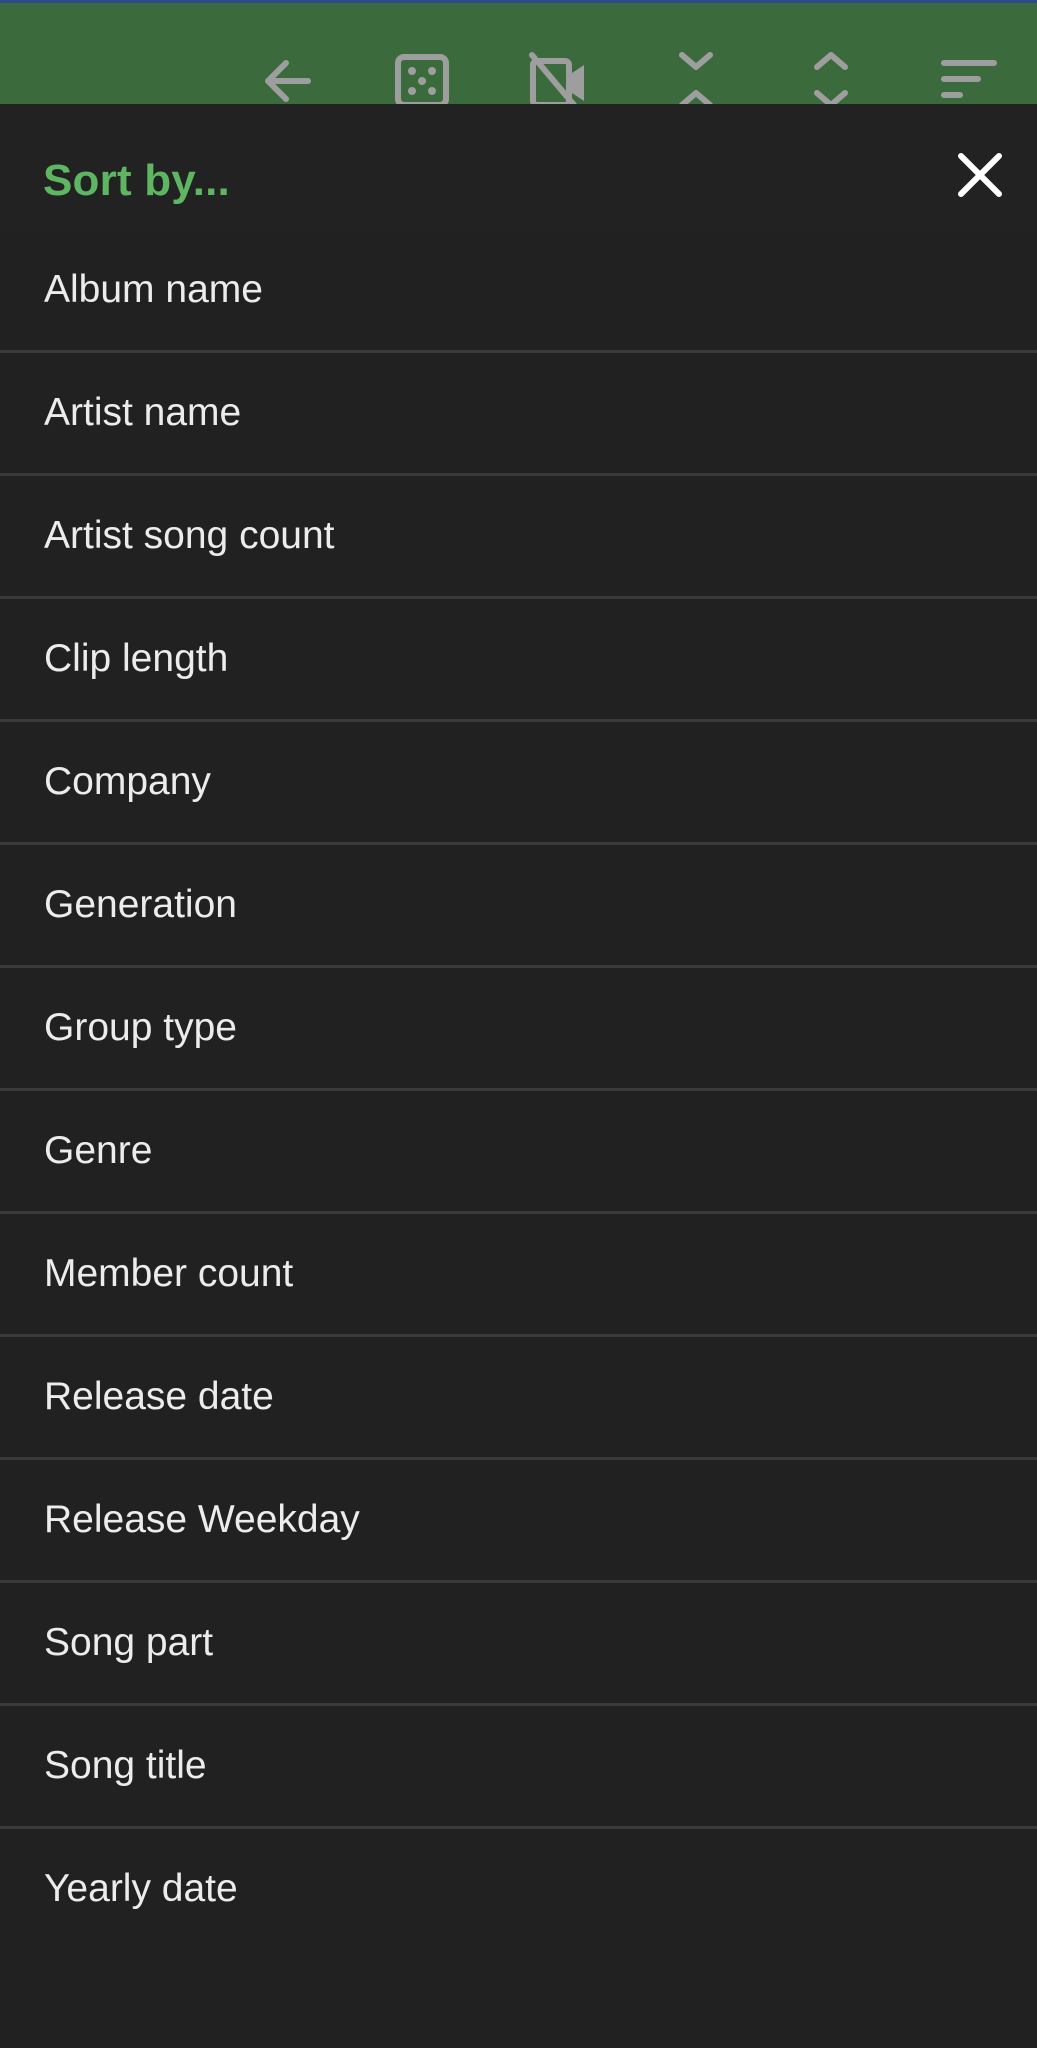  Describe the element at coordinates (696, 74) in the screenshot. I see `collapse-icon` at that location.